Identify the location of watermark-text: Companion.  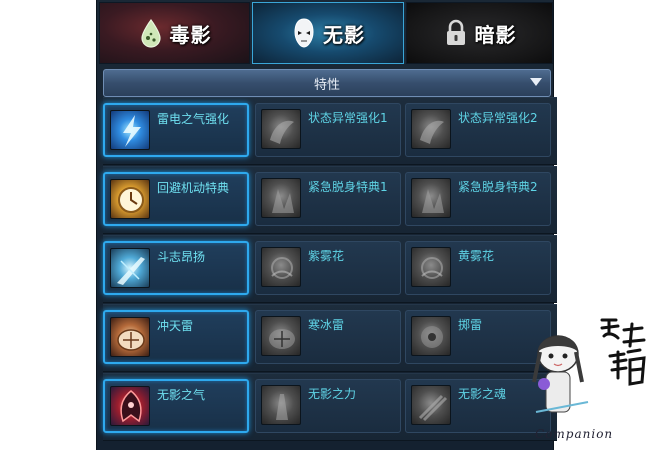
(574, 434).